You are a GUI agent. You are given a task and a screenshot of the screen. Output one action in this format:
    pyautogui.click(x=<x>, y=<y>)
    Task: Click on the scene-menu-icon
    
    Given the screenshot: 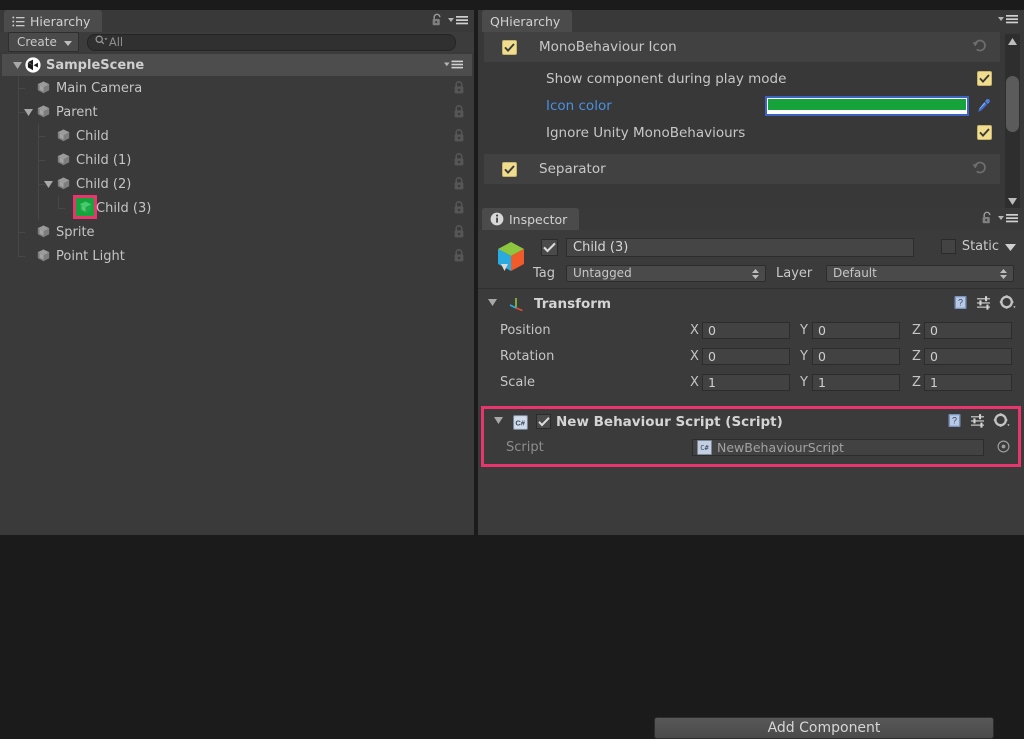 What is the action you would take?
    pyautogui.click(x=454, y=64)
    